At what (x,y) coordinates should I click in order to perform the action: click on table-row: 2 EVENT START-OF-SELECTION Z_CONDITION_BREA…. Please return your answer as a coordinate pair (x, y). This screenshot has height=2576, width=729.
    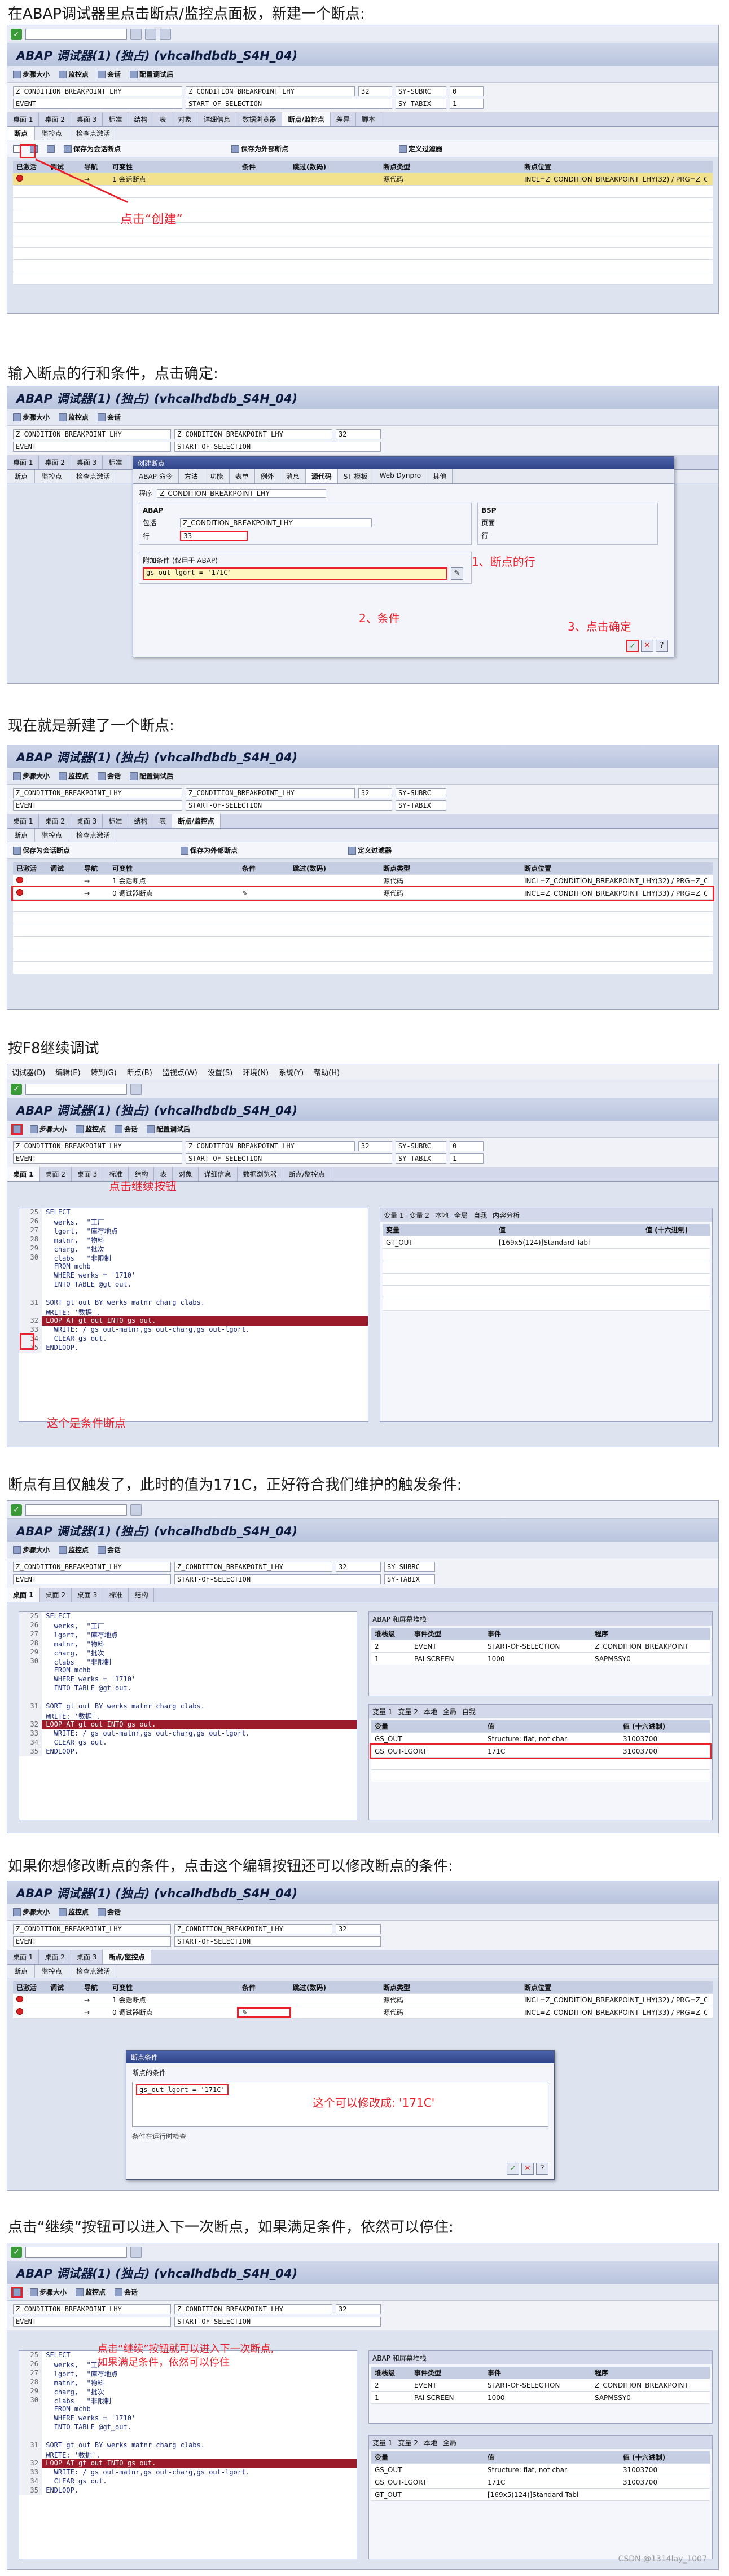
    Looking at the image, I should click on (540, 1647).